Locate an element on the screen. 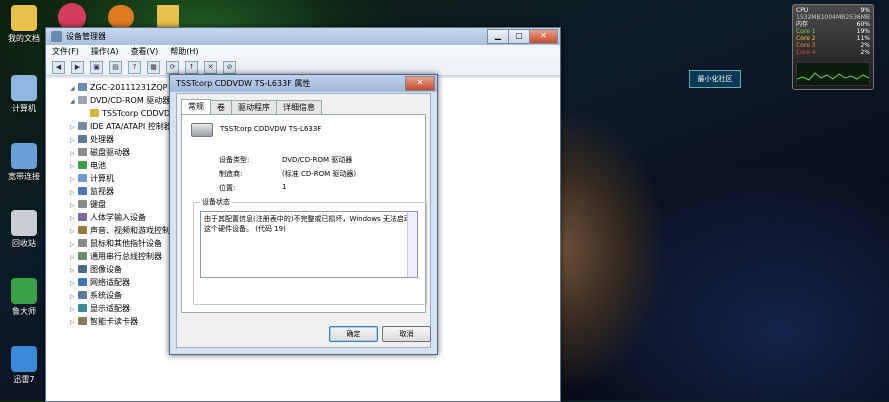 The width and height of the screenshot is (889, 402). minimize-button: ▁ is located at coordinates (498, 36).